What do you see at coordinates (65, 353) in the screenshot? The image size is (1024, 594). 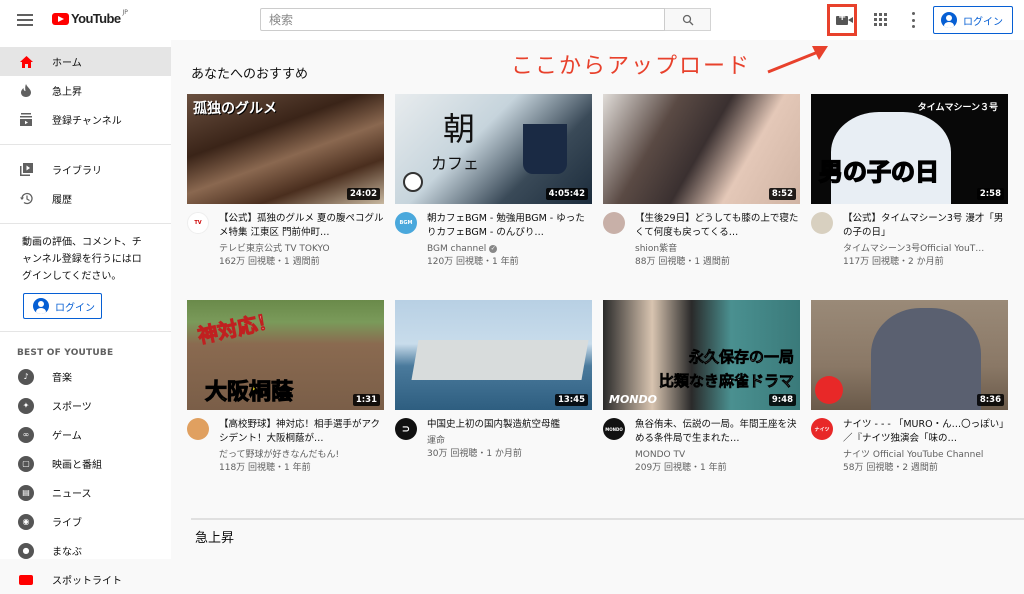 I see `best-of-youtube-heading: BEST OF YOUTUBE` at bounding box center [65, 353].